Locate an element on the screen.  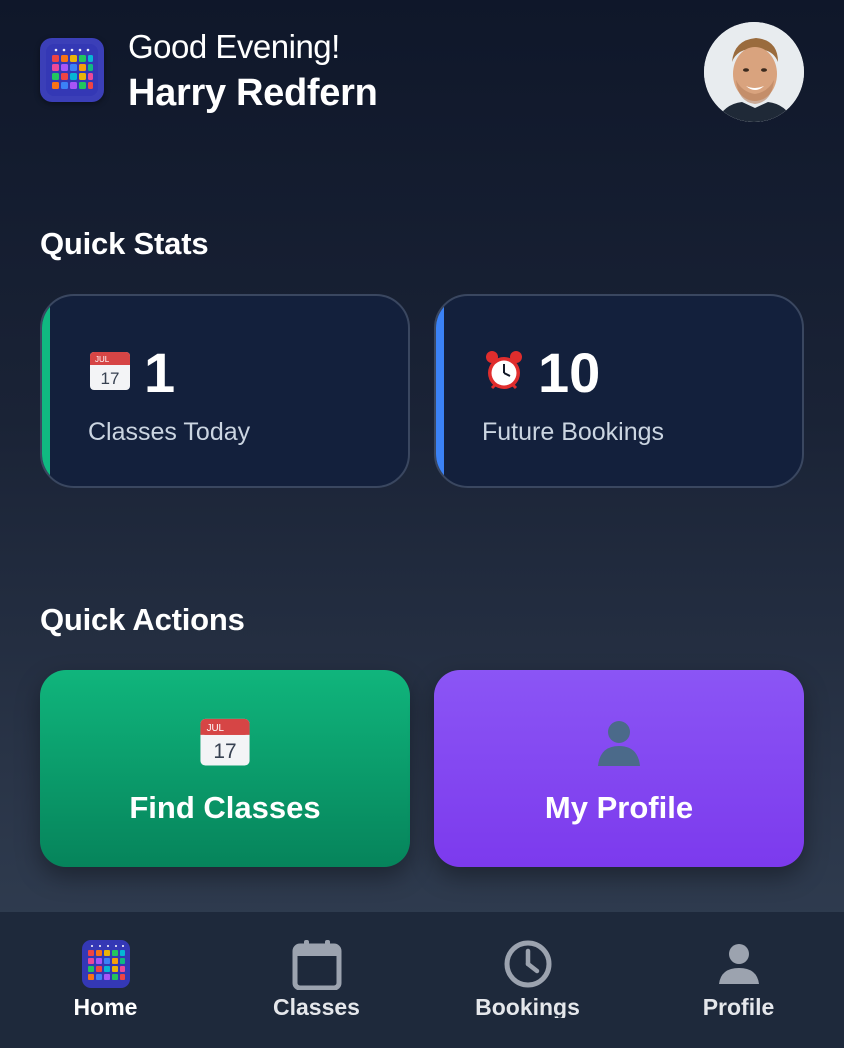
nav-label: Home is located at coordinates (105, 1006).